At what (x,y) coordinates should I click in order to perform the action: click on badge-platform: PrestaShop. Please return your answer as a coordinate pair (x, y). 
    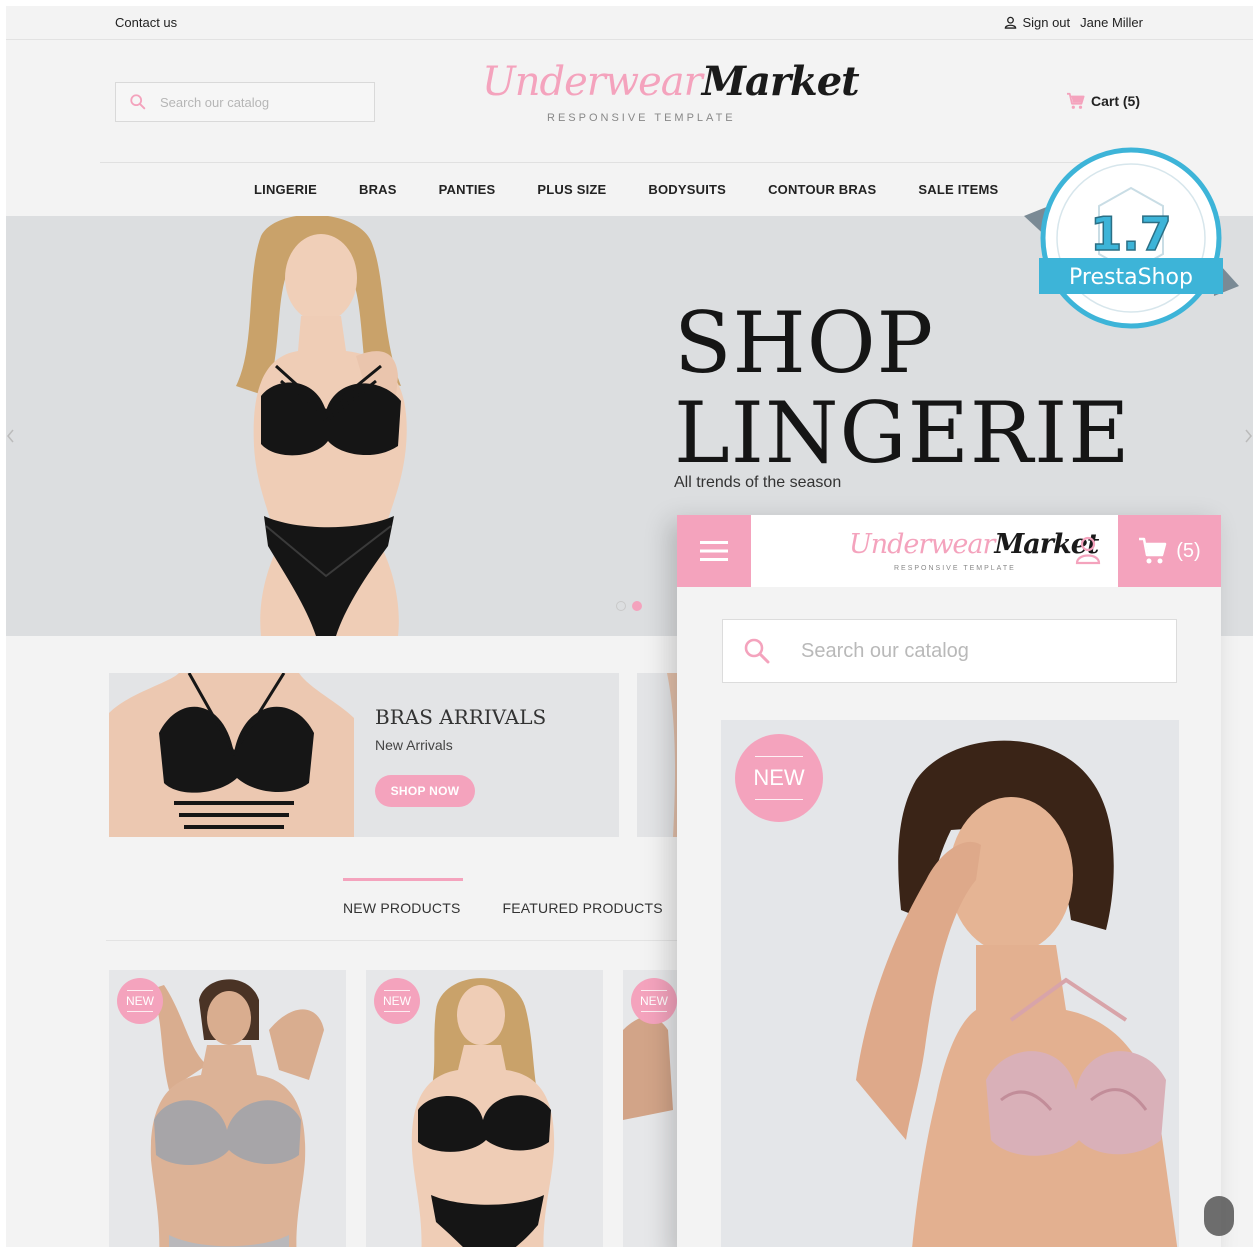
    Looking at the image, I should click on (1131, 277).